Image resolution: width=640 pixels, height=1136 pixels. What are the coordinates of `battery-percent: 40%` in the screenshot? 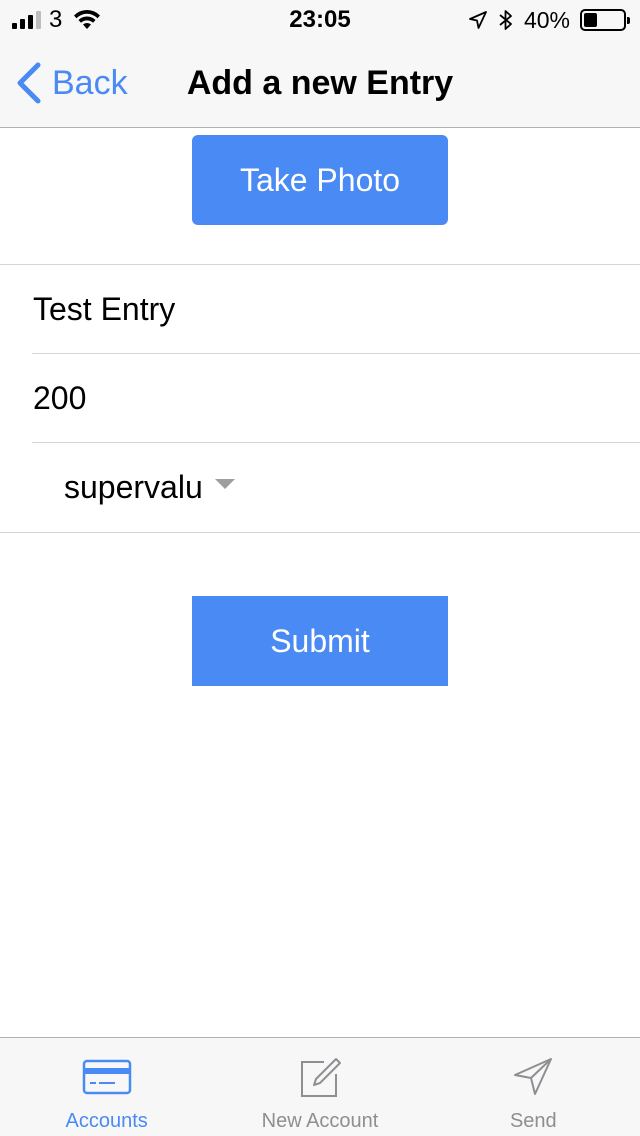 It's located at (546, 19).